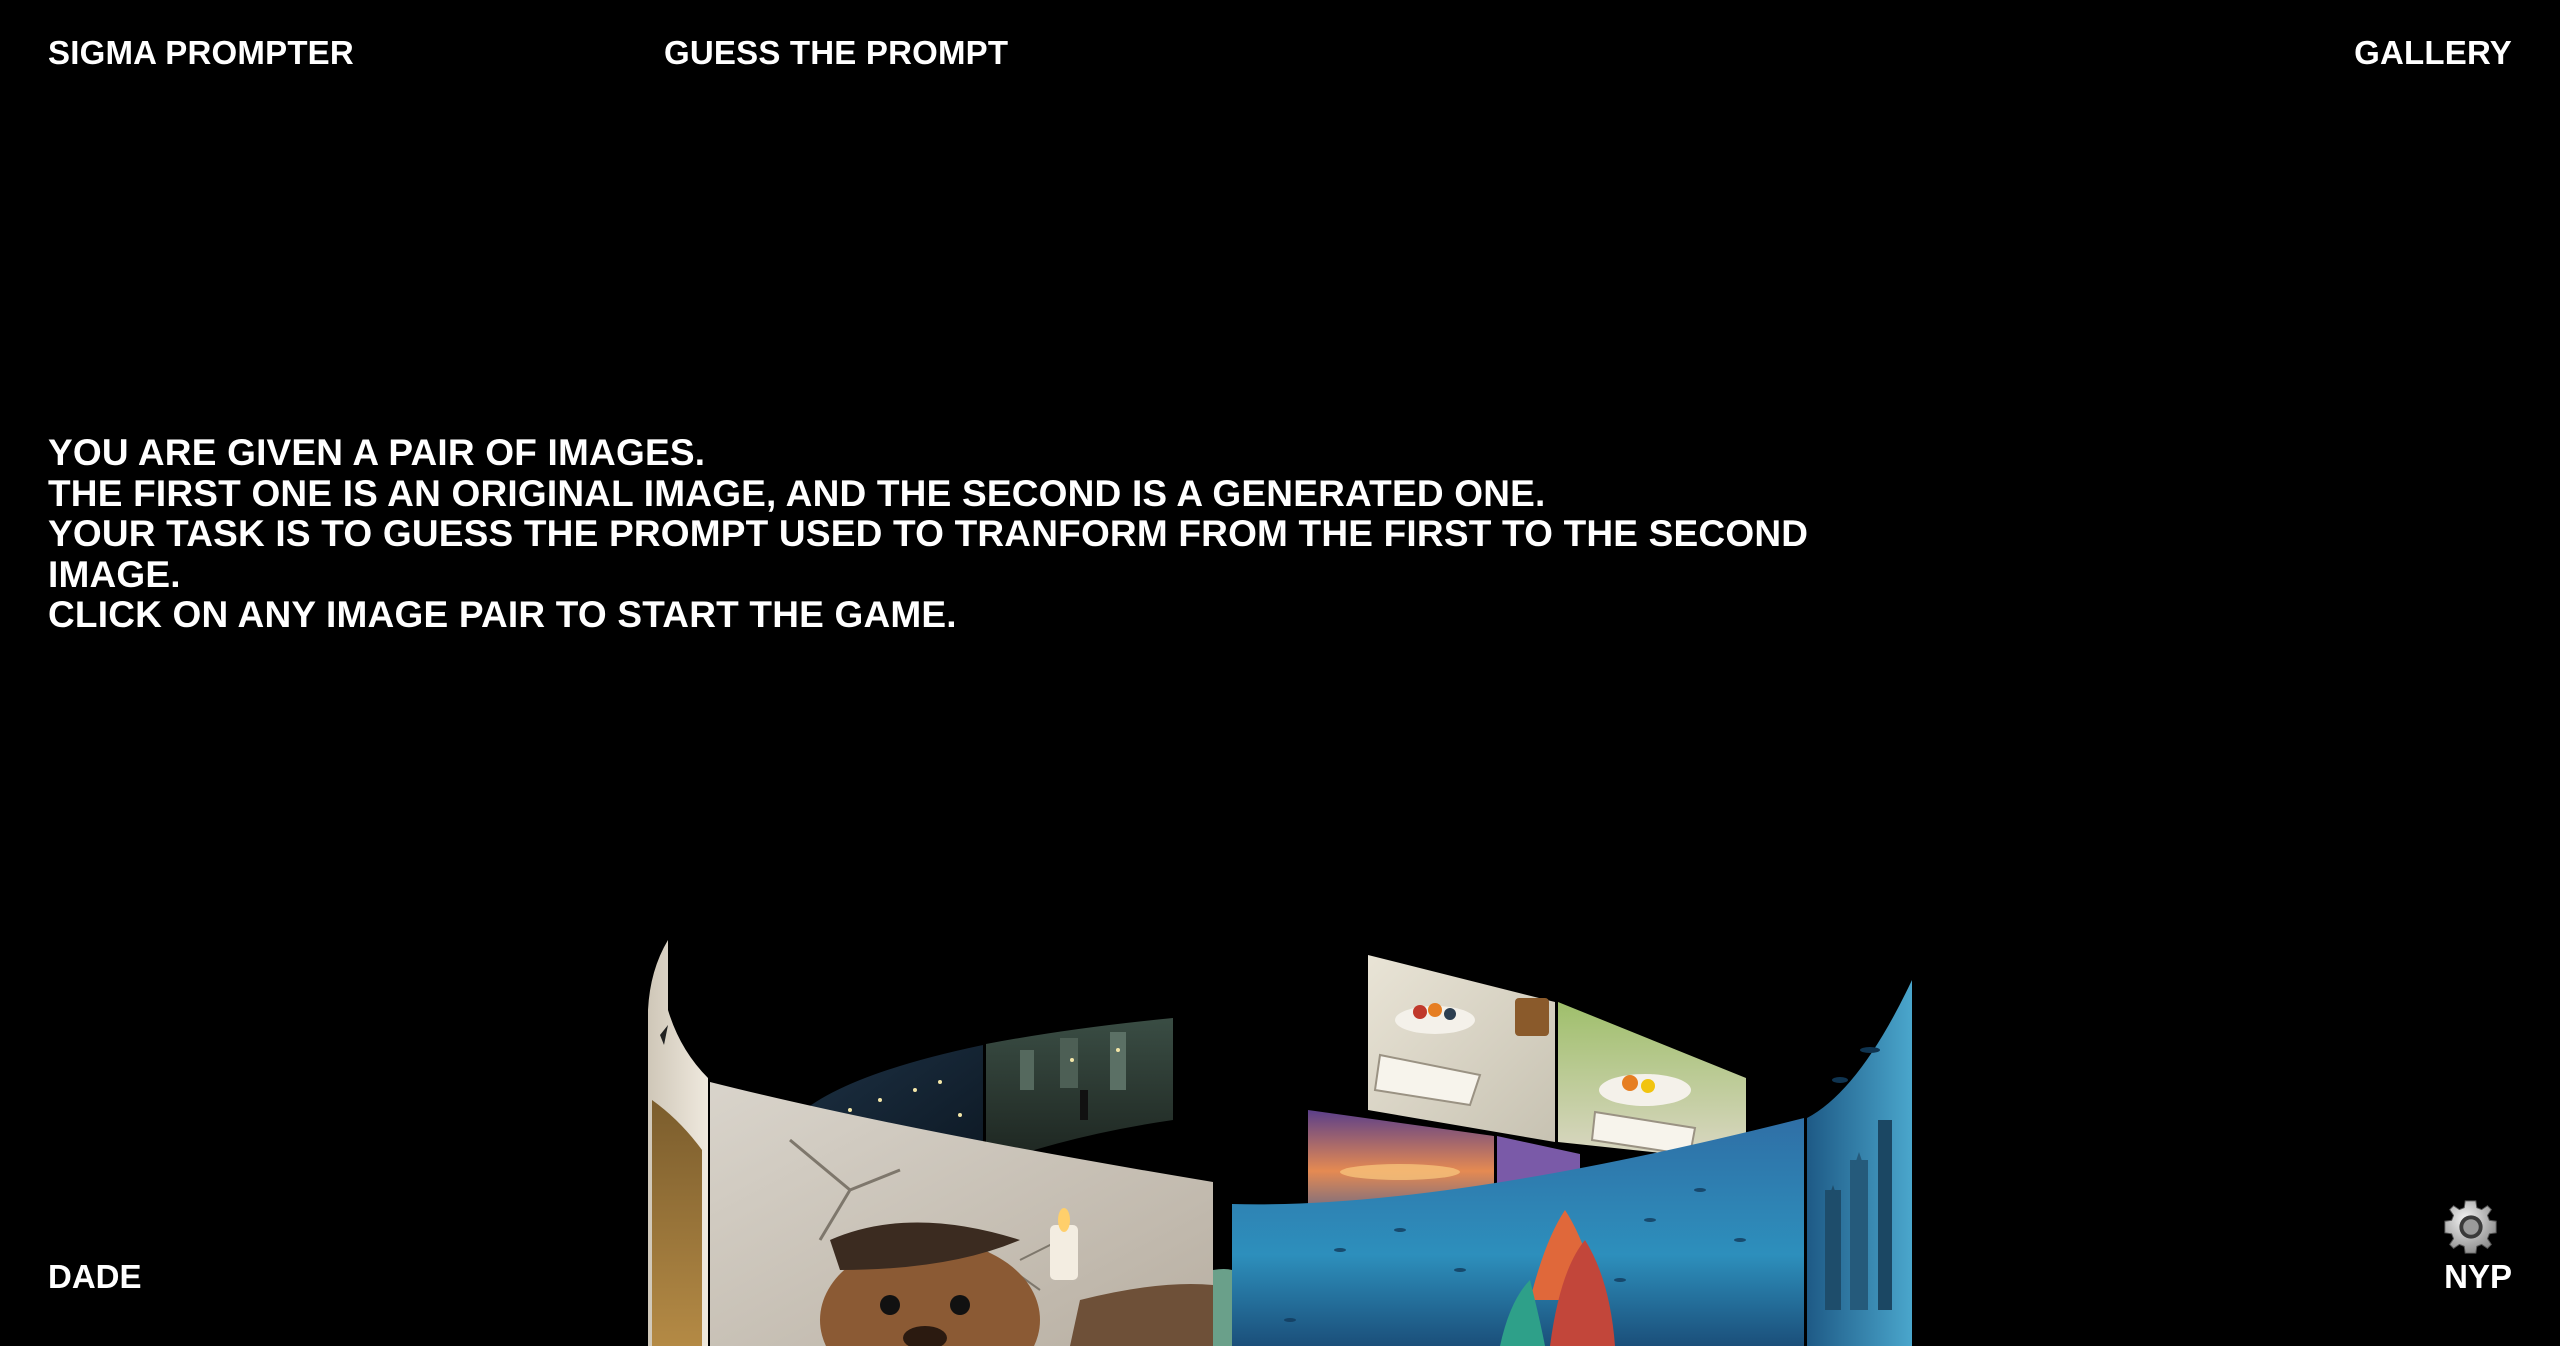 The height and width of the screenshot is (1346, 2560). Describe the element at coordinates (201, 53) in the screenshot. I see `brand-link: SIGMA PROMPTER` at that location.